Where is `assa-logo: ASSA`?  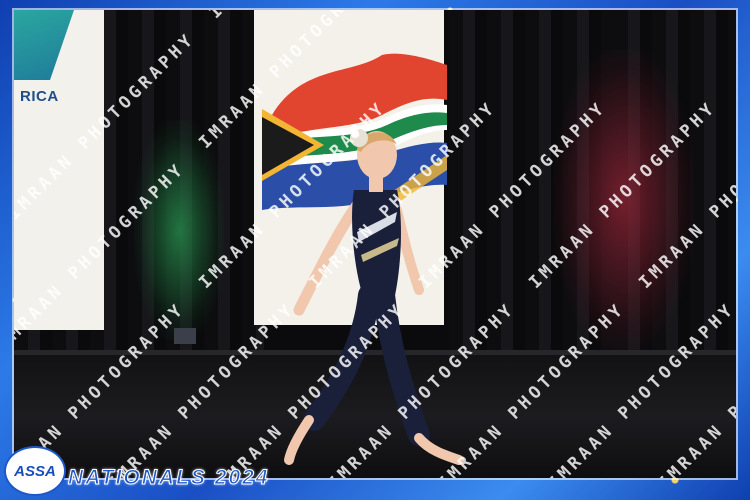 assa-logo: ASSA is located at coordinates (35, 471).